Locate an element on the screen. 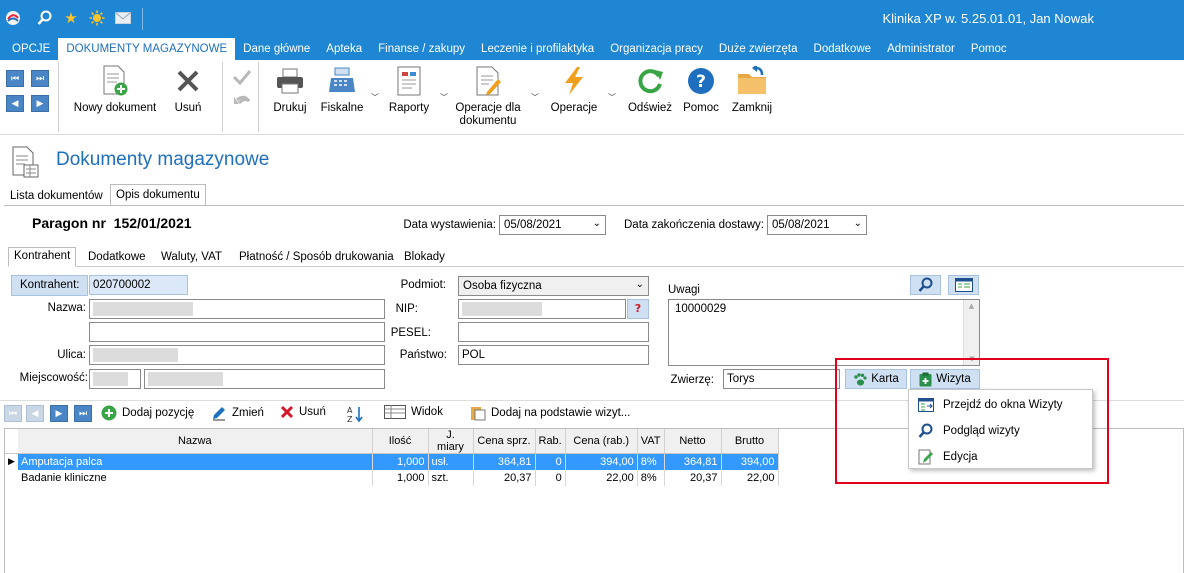  folder-exit-icon is located at coordinates (752, 81).